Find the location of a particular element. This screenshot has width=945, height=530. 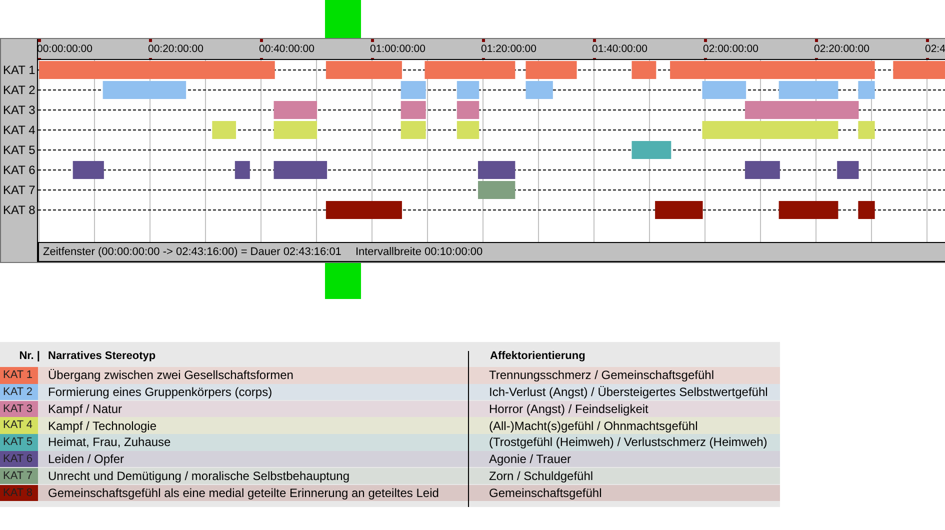

column-header: Narratives Stereotyp is located at coordinates (102, 356).